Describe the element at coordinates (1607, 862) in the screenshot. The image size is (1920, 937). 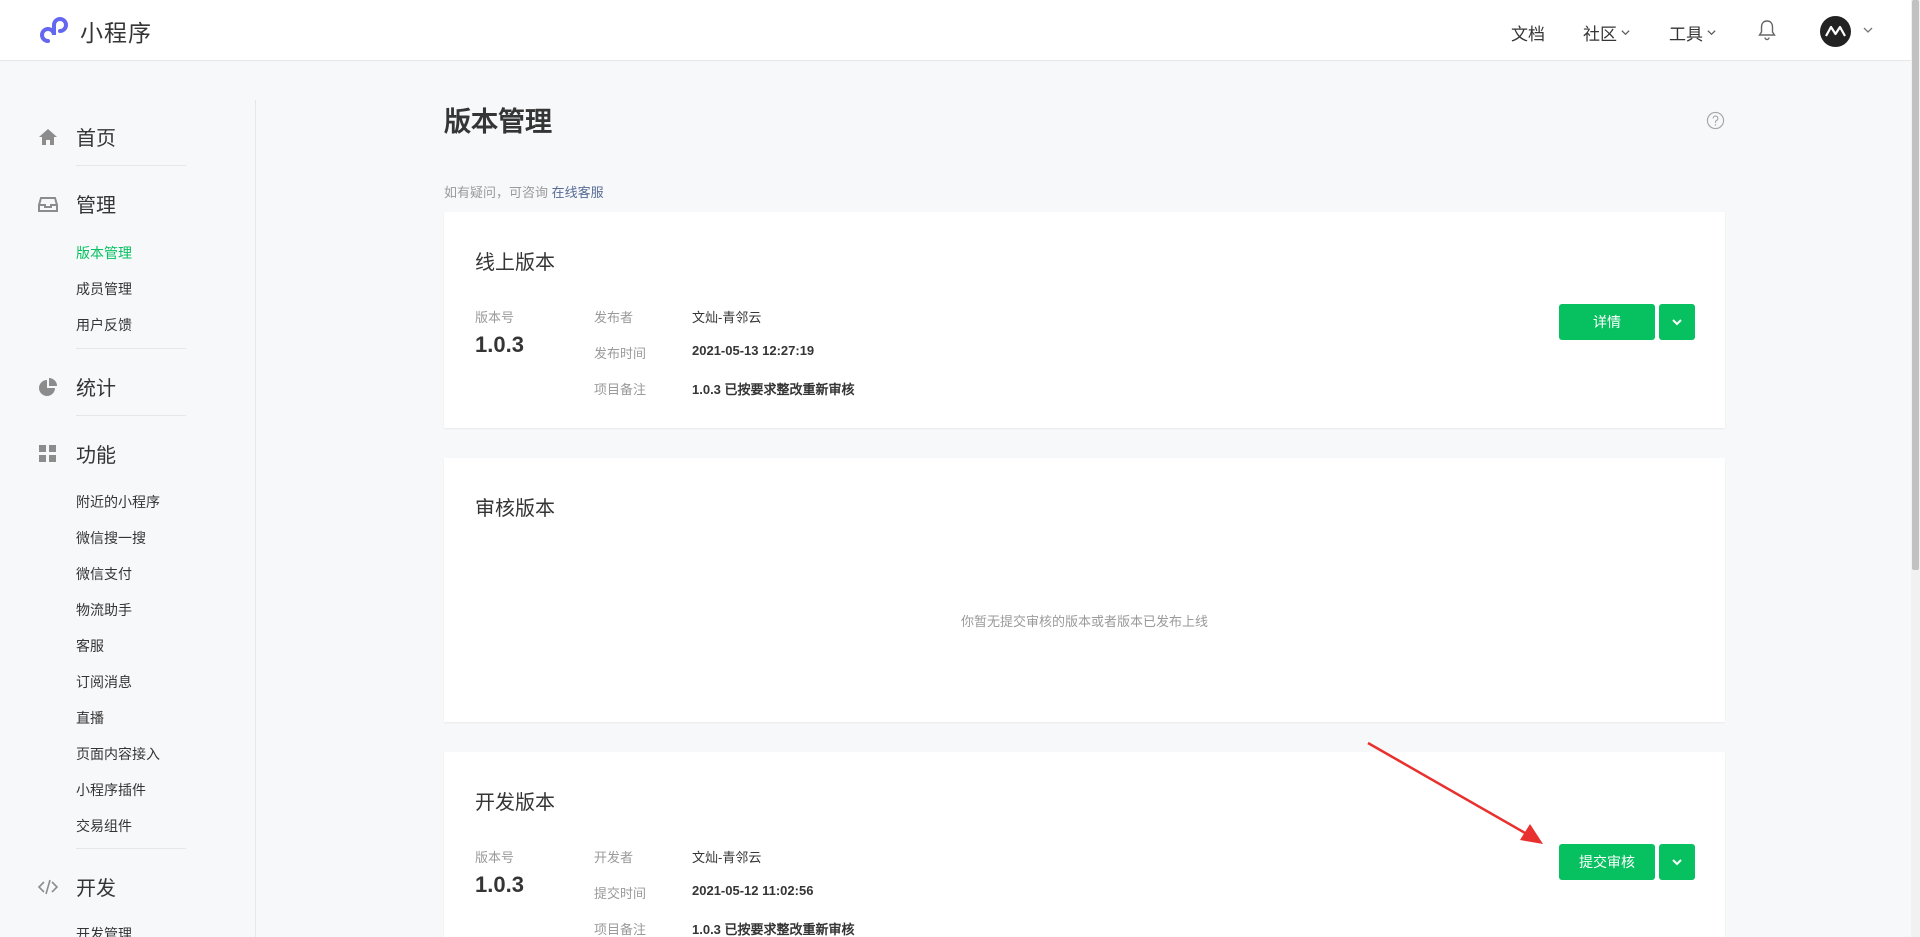
I see `submit-review-button: 提交审核` at that location.